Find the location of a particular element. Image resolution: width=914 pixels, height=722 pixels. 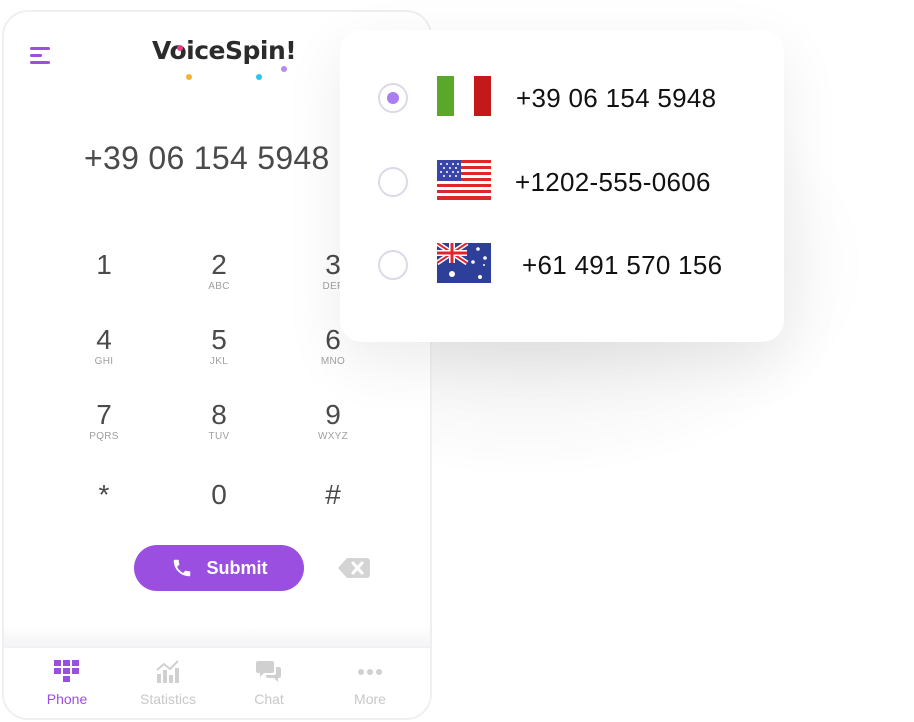

dialpad-key: # is located at coordinates (333, 495).